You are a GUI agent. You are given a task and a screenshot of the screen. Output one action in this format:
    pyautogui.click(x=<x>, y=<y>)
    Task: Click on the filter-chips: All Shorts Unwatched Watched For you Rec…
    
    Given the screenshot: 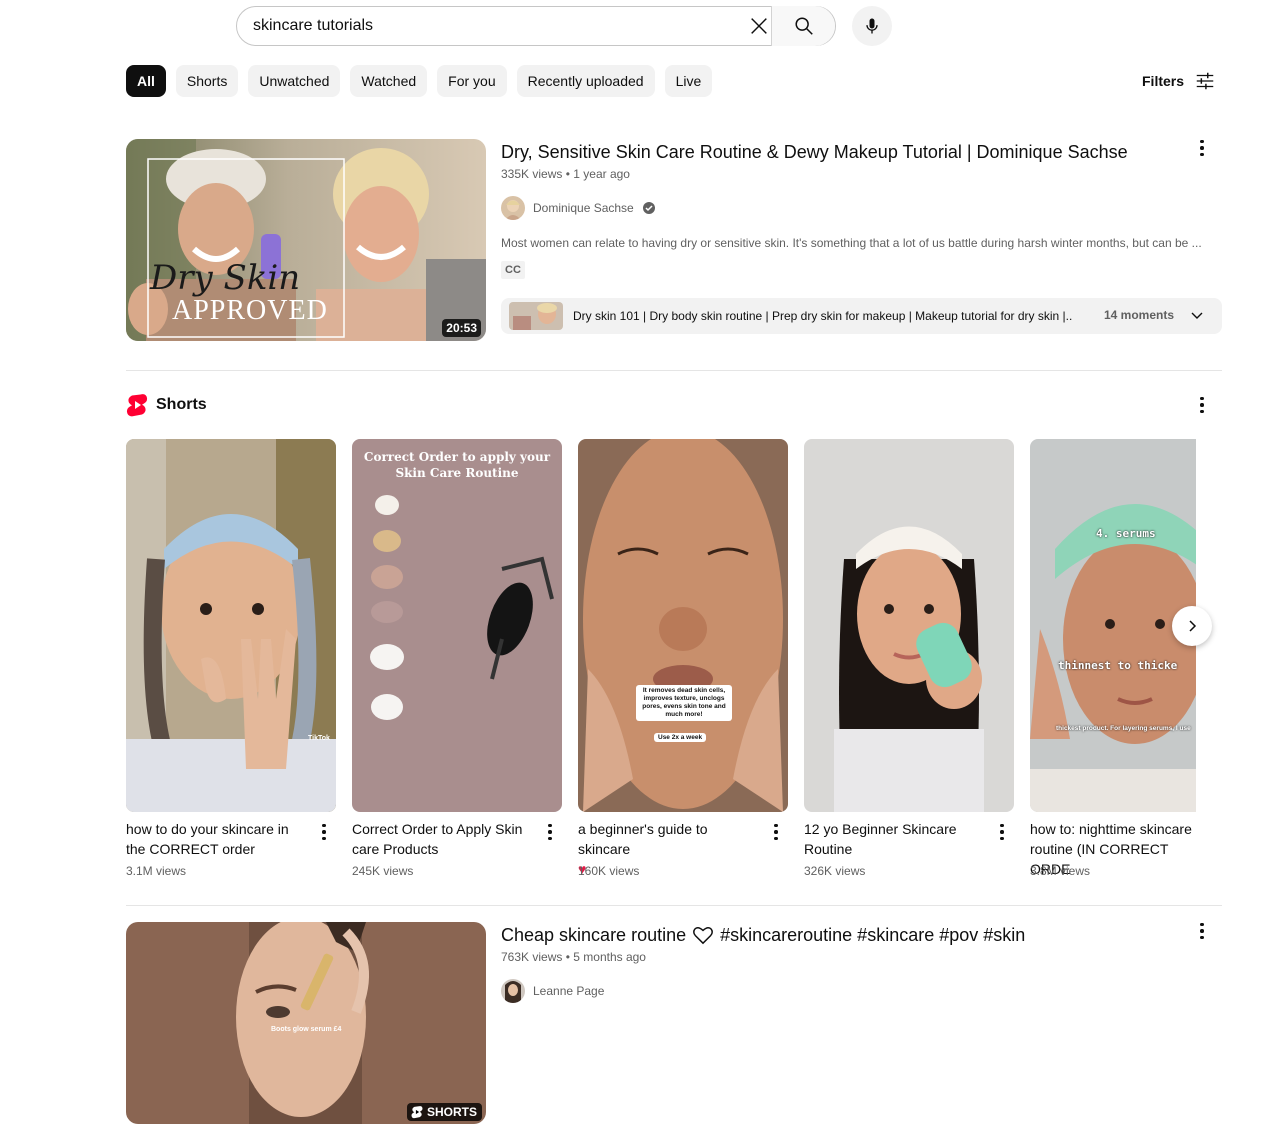 What is the action you would take?
    pyautogui.click(x=419, y=81)
    